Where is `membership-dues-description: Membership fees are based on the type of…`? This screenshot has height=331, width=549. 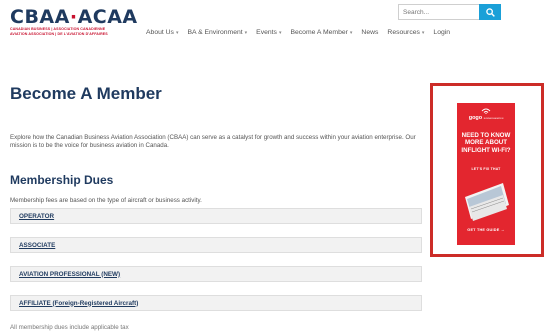 membership-dues-description: Membership fees are based on the type of… is located at coordinates (106, 200).